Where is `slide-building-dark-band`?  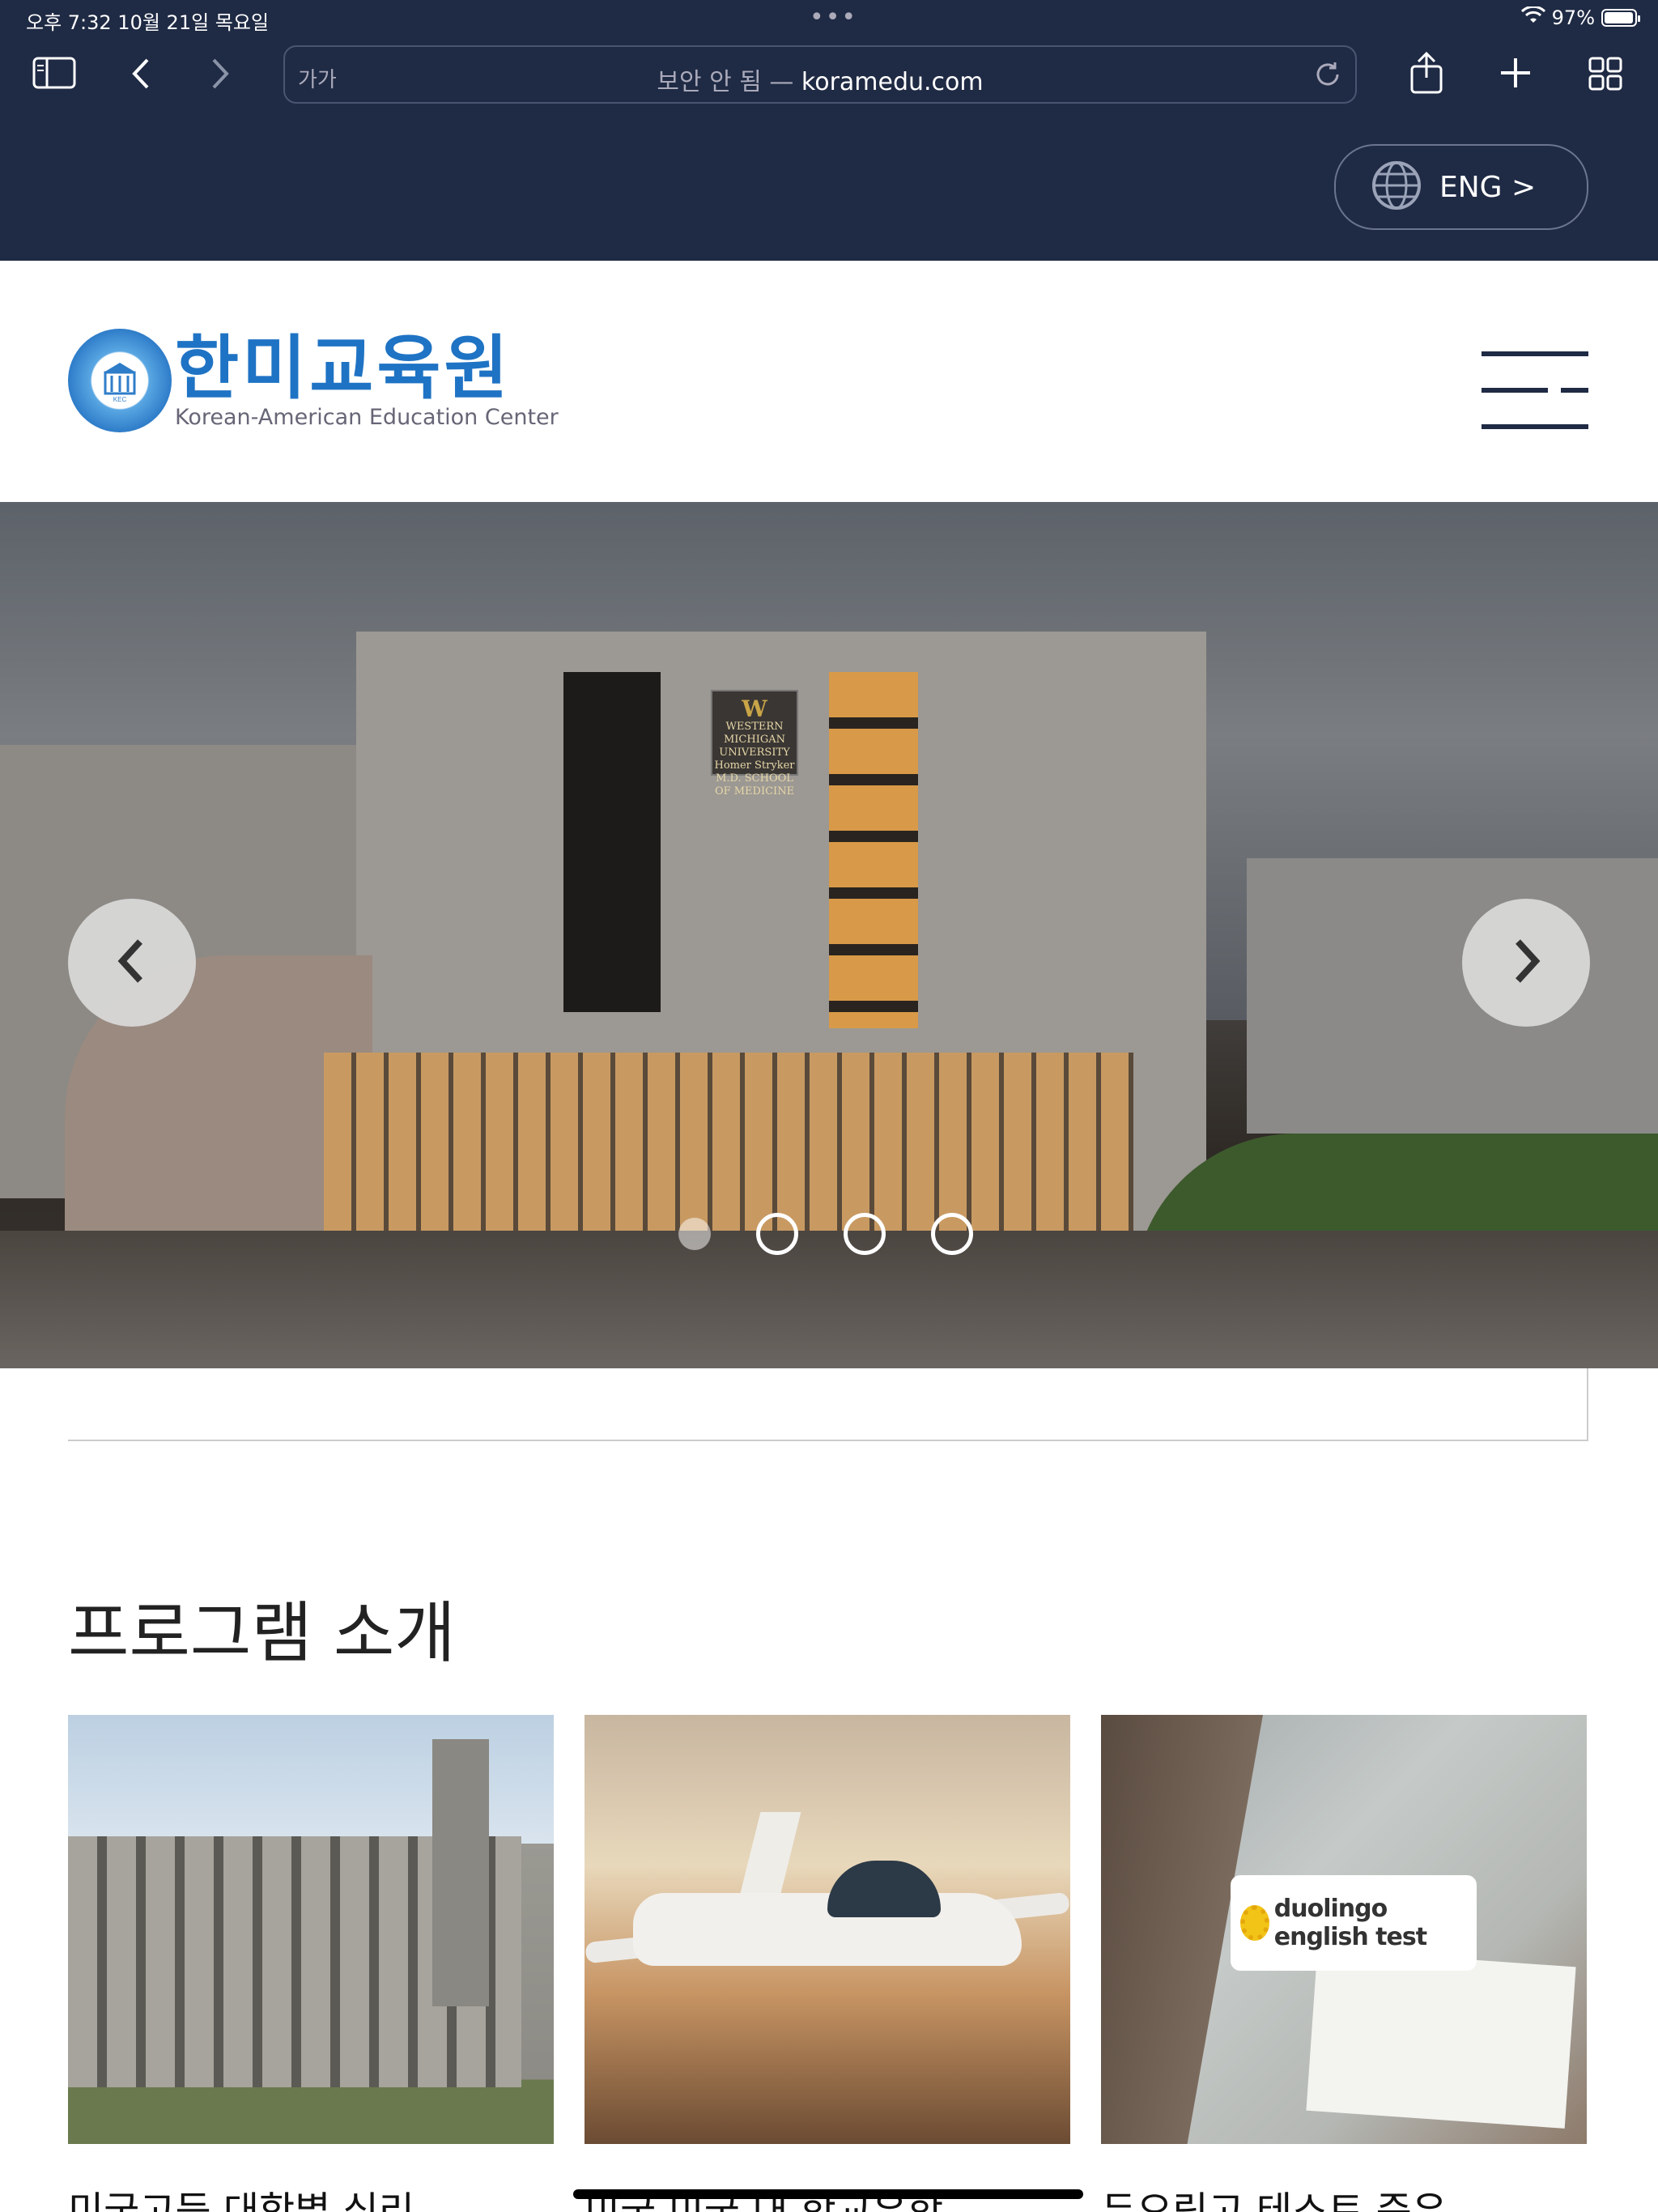 slide-building-dark-band is located at coordinates (612, 842).